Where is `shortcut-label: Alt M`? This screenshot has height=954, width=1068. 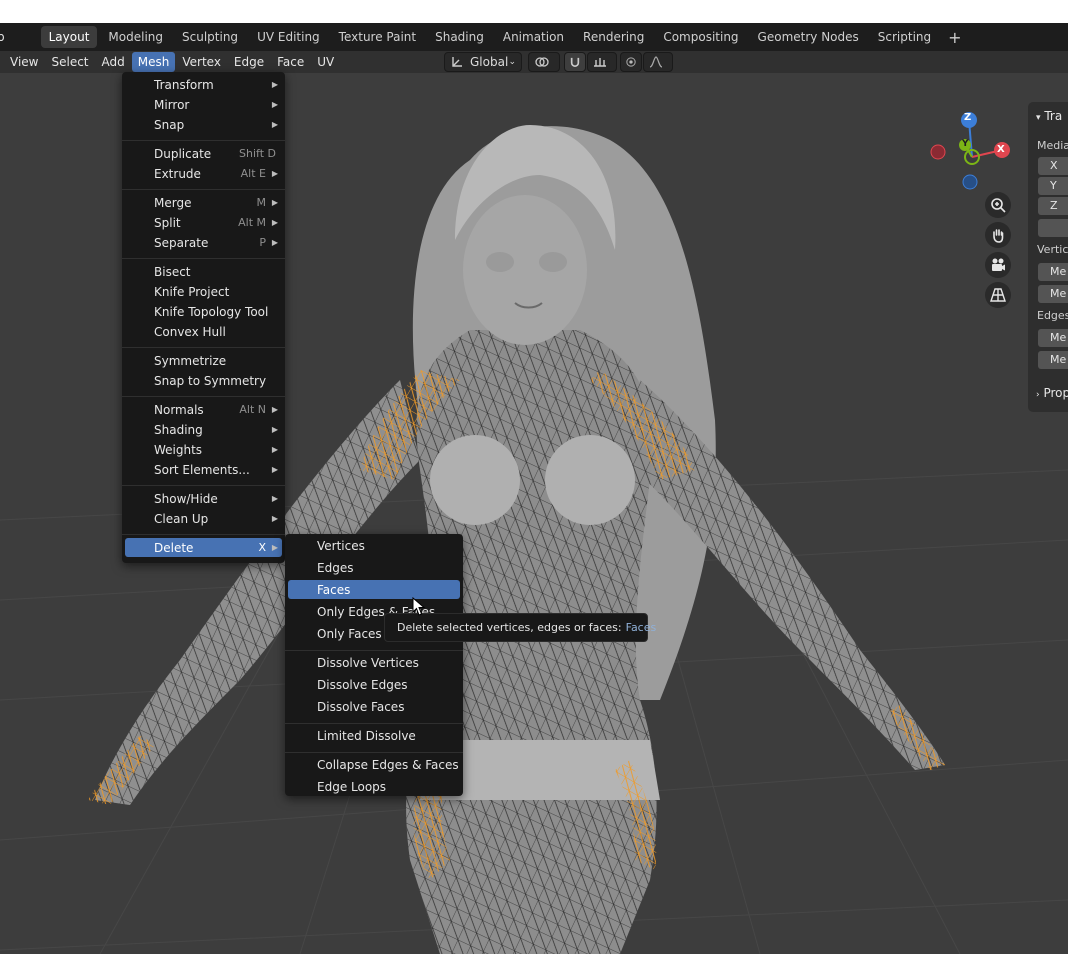
shortcut-label: Alt M is located at coordinates (252, 222).